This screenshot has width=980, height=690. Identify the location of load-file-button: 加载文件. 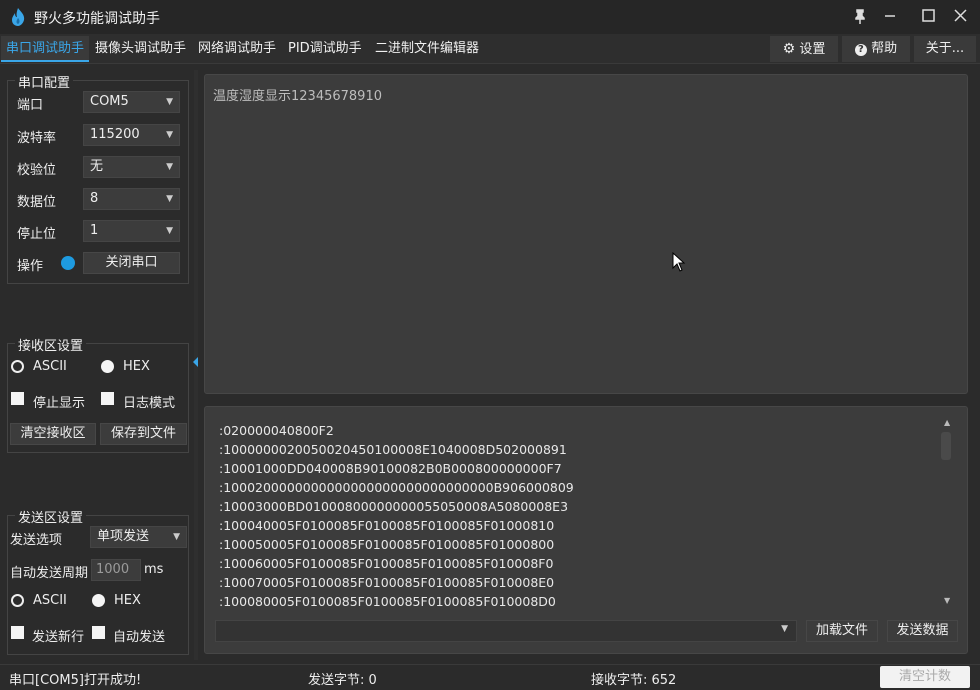
(842, 631).